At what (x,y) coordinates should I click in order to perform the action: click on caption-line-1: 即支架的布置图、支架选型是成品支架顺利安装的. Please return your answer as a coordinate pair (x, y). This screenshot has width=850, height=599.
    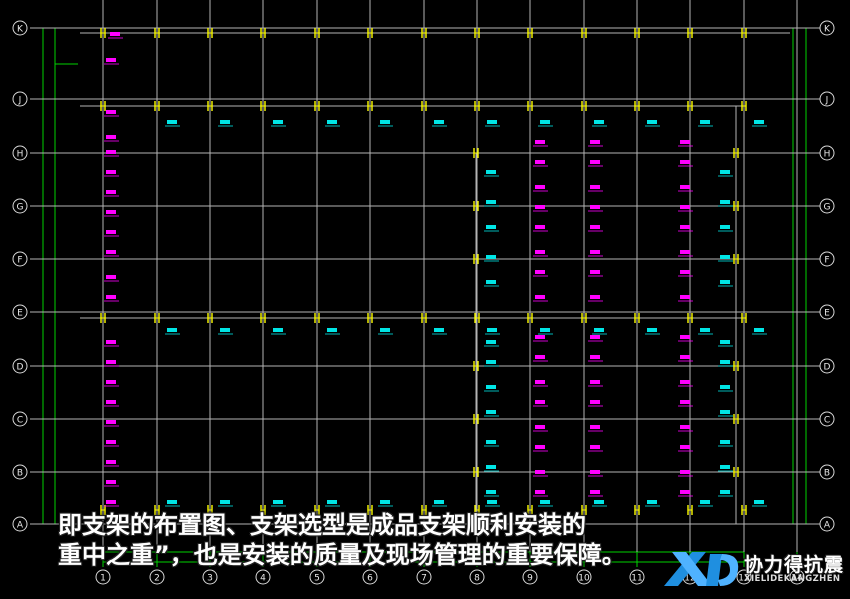
    Looking at the image, I should click on (322, 525).